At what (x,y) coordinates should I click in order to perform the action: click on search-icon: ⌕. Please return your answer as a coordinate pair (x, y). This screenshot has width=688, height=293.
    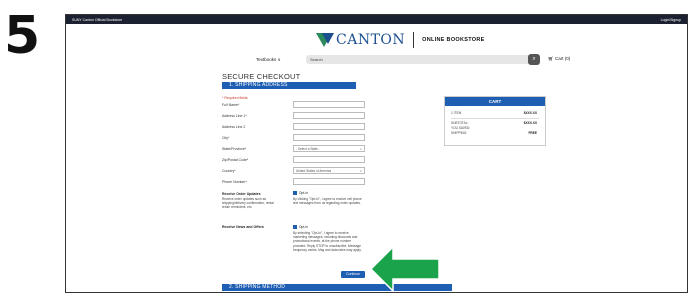
    Looking at the image, I should click on (534, 59).